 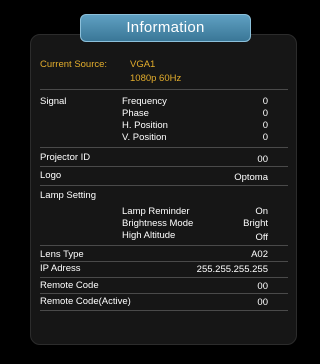 I want to click on signal-h-position-value: 0, so click(x=265, y=125).